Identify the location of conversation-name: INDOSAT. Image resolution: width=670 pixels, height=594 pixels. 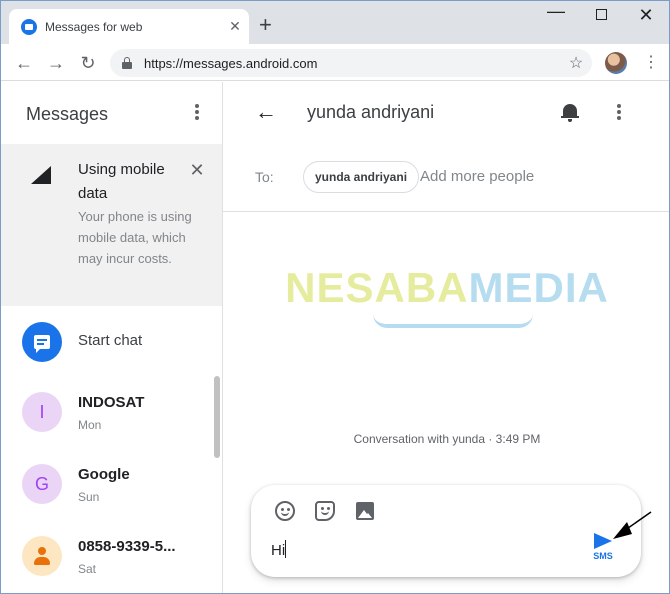
(111, 402).